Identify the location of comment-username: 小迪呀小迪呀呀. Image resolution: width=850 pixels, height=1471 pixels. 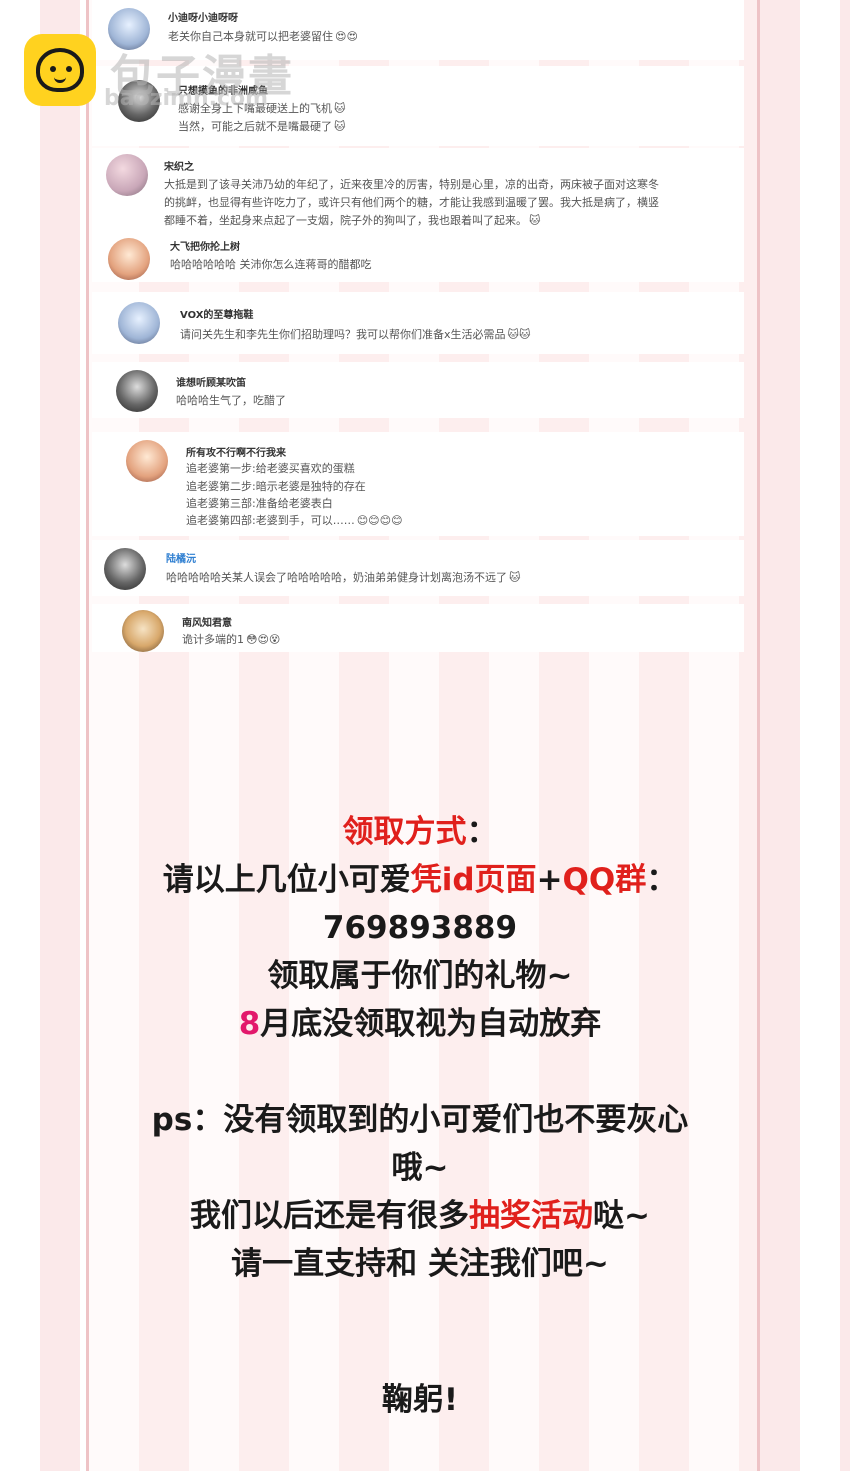
(203, 16).